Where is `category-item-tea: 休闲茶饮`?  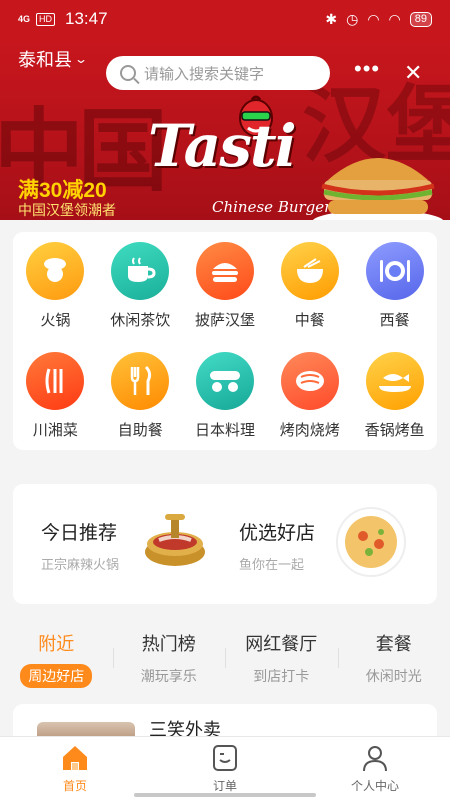 category-item-tea: 休闲茶饮 is located at coordinates (140, 286).